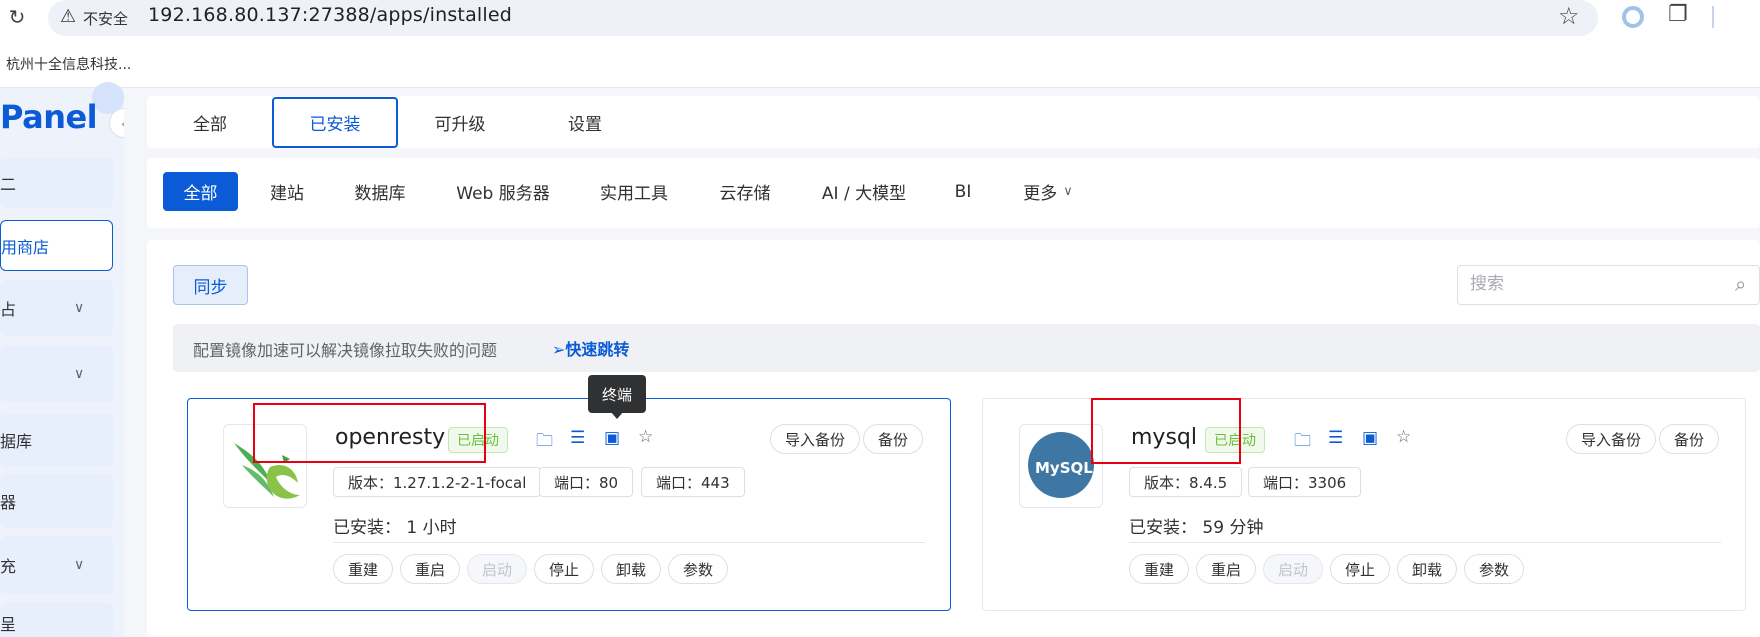 The width and height of the screenshot is (1760, 637). What do you see at coordinates (1633, 17) in the screenshot?
I see `extension-ring-icon` at bounding box center [1633, 17].